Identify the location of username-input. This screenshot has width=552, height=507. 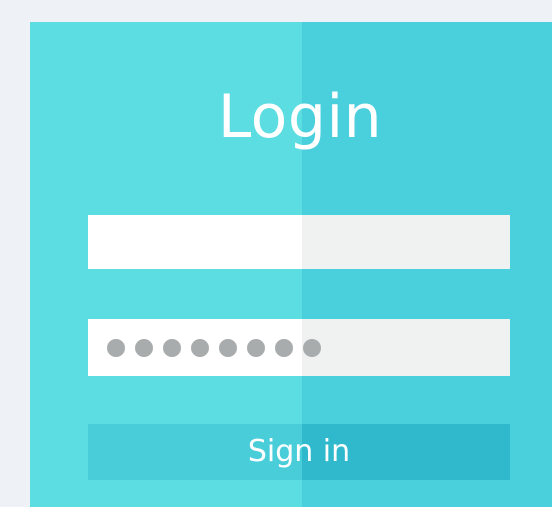
(299, 242).